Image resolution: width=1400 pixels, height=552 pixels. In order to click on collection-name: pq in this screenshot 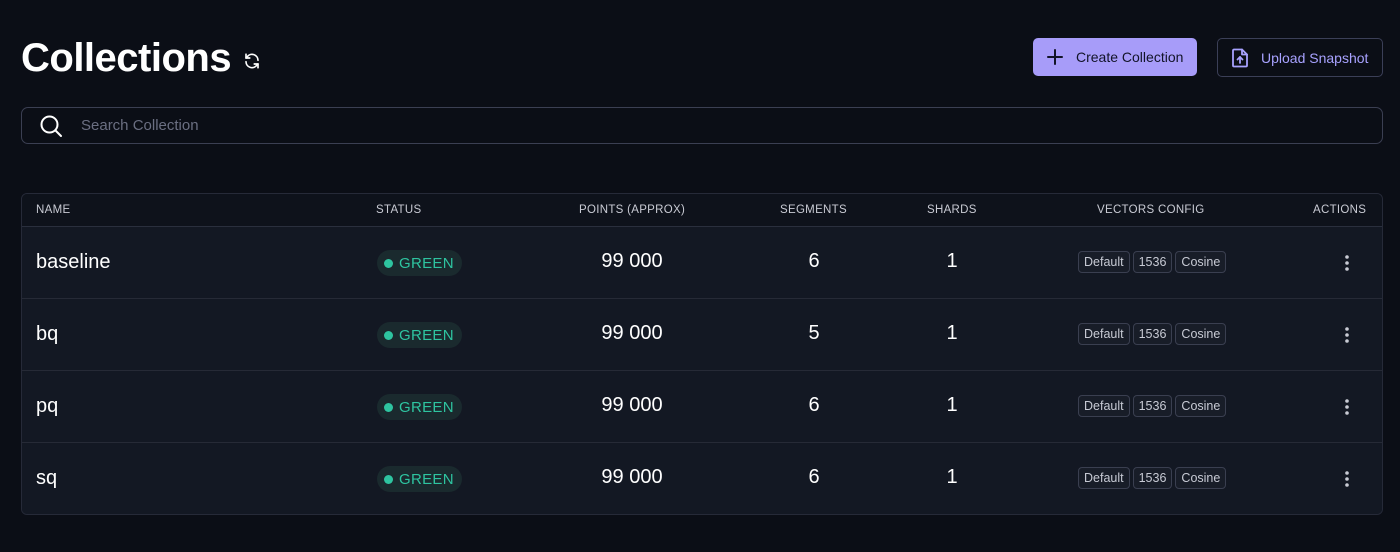, I will do `click(47, 406)`.